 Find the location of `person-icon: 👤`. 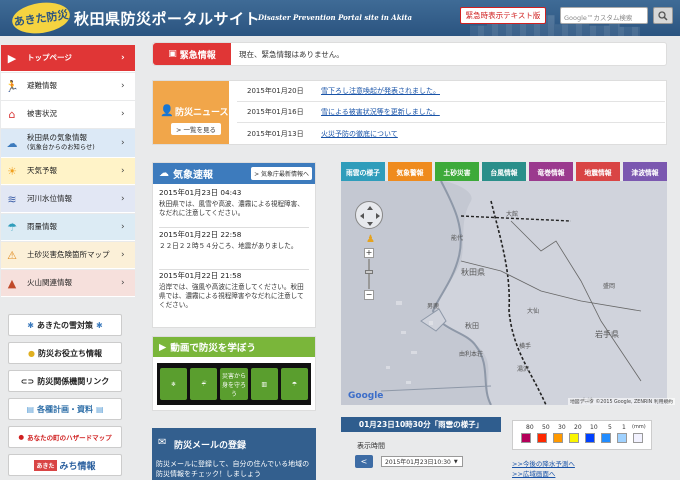

person-icon: 👤 is located at coordinates (167, 110).